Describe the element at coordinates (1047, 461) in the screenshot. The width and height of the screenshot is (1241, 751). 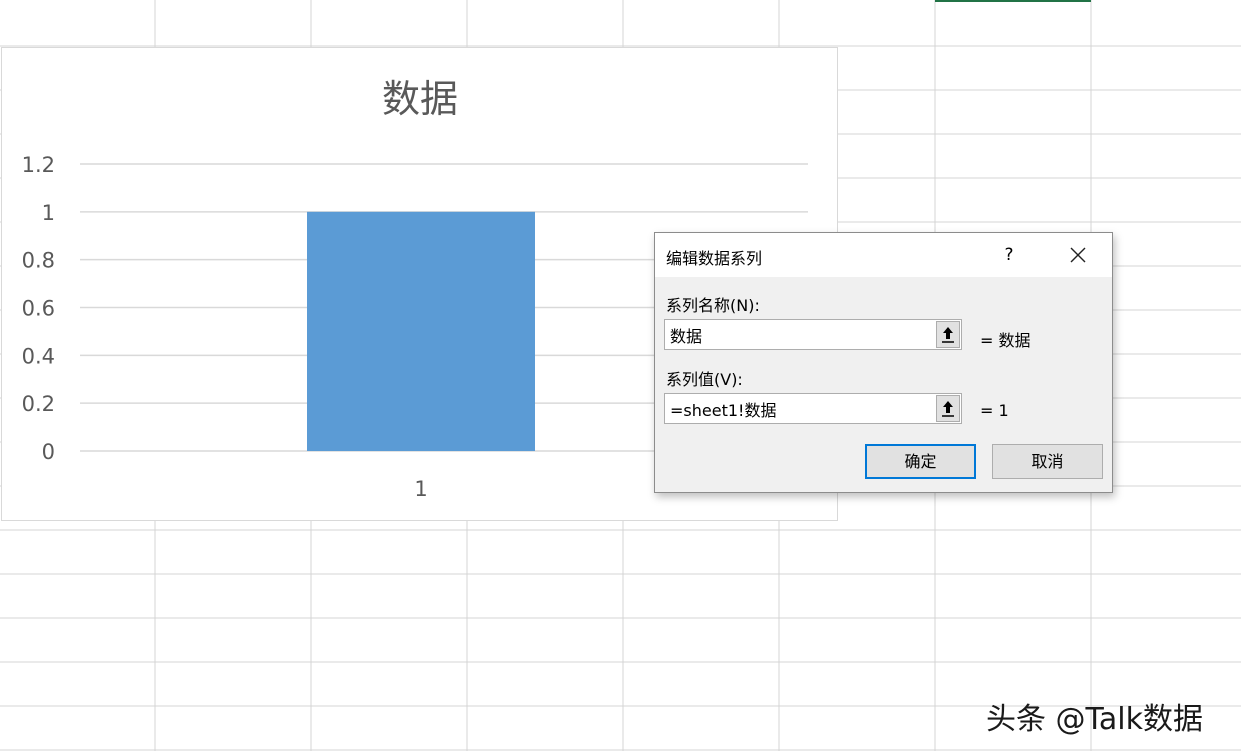
I see `cancel-button: 取消` at that location.